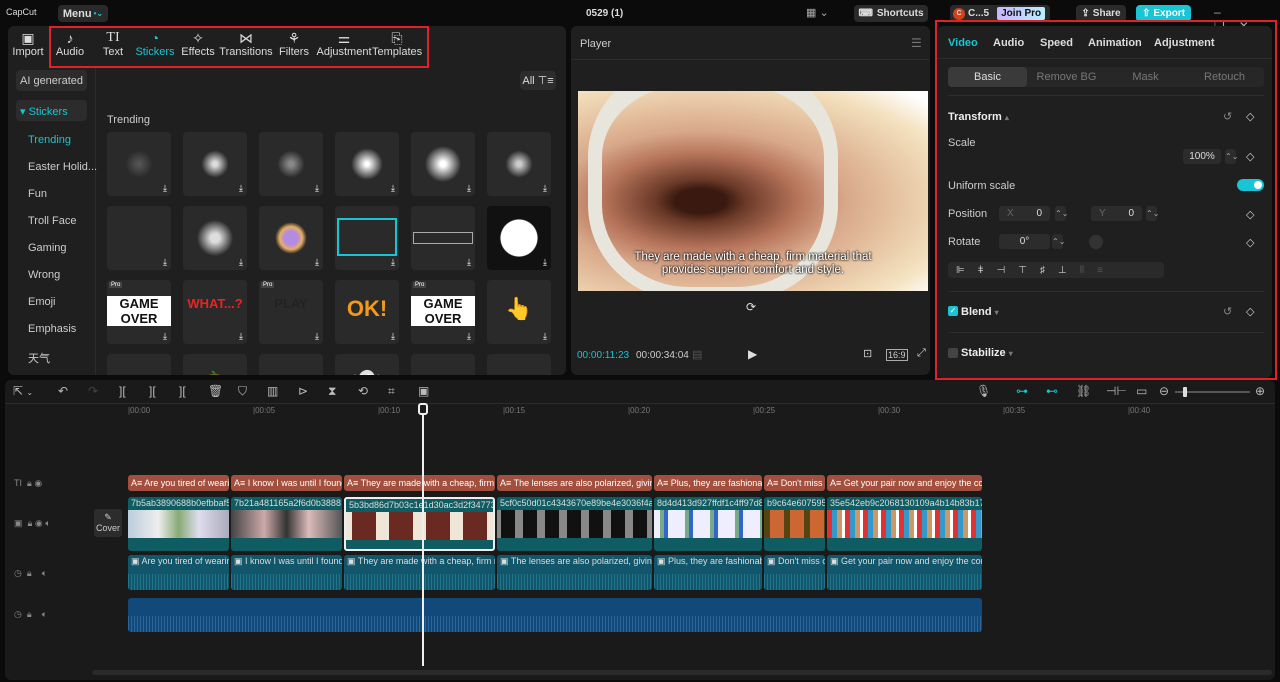 The width and height of the screenshot is (1280, 682). What do you see at coordinates (752, 354) in the screenshot?
I see `play-button: ▶` at bounding box center [752, 354].